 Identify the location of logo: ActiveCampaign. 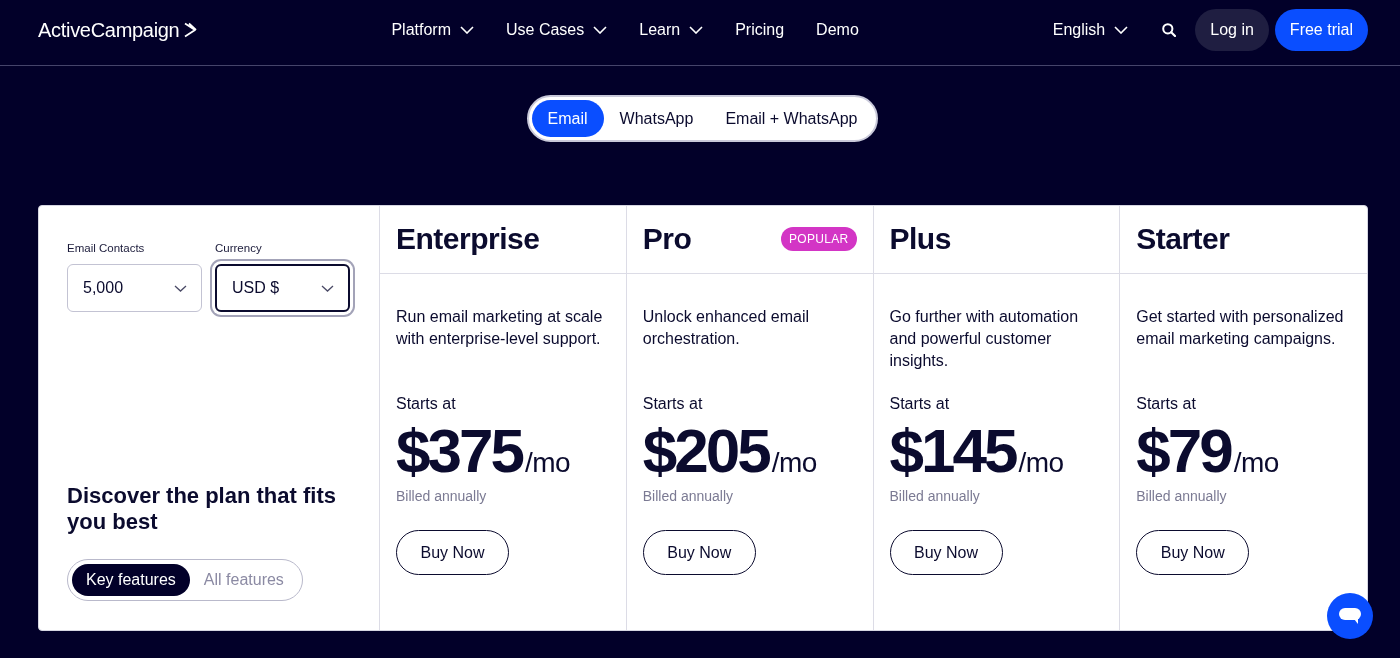
(118, 30).